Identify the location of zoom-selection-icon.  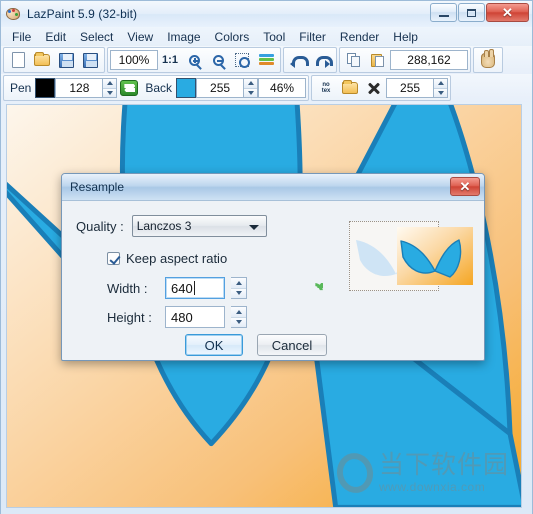
(242, 60).